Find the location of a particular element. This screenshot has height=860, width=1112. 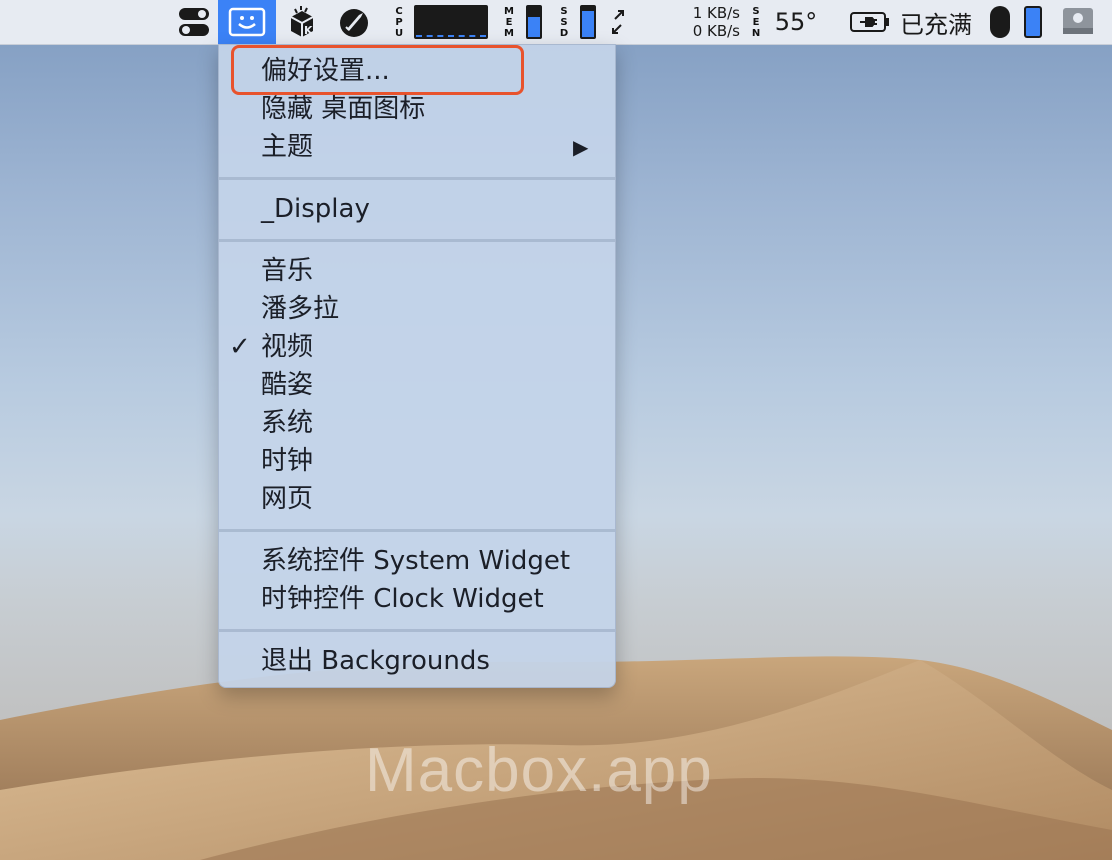

network-speed: 1 KB/s 0 KB/s is located at coordinates (703, 22).